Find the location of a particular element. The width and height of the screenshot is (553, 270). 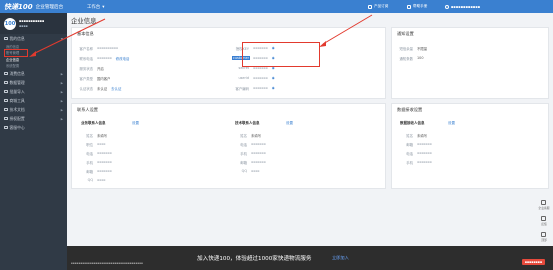

receiver-row: 邮箱 ▪▪▪▪▪▪▪ is located at coordinates (419, 144).